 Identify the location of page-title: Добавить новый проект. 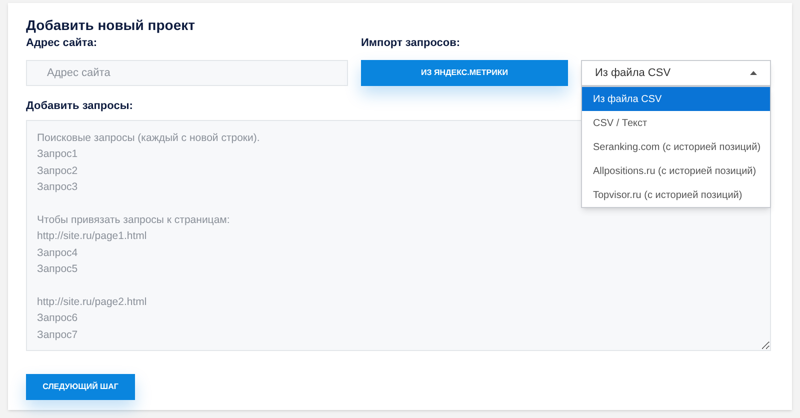
(111, 25).